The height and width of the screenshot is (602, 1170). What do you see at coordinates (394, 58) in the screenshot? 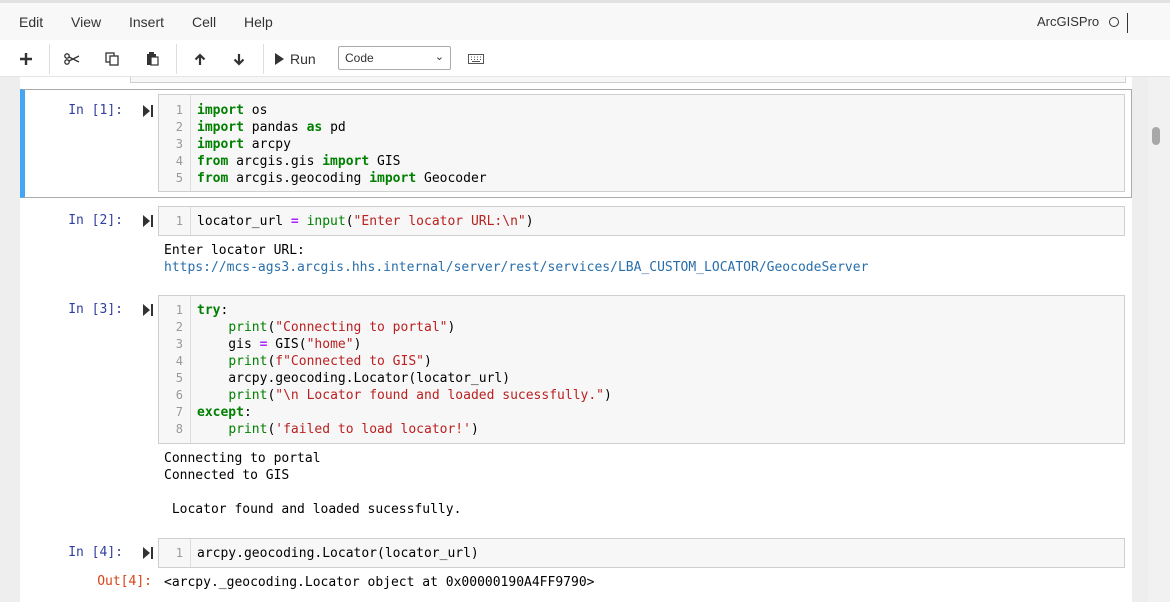
I see `cell-type-select: Code ⌄` at bounding box center [394, 58].